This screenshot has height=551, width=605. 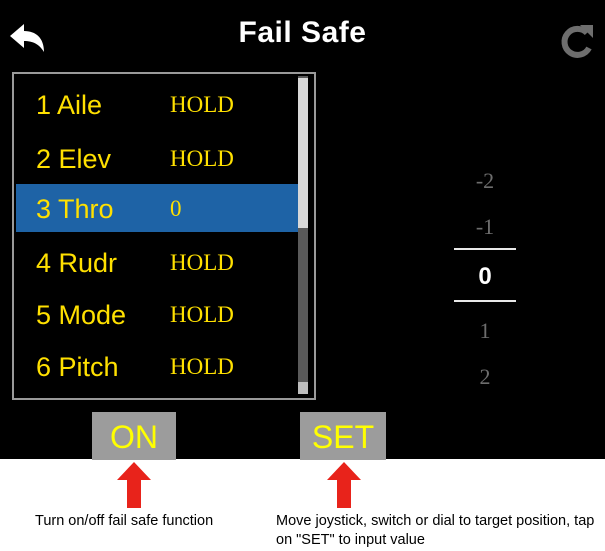 I want to click on channel-row-2: 2 Elev HOLD, so click(x=160, y=158).